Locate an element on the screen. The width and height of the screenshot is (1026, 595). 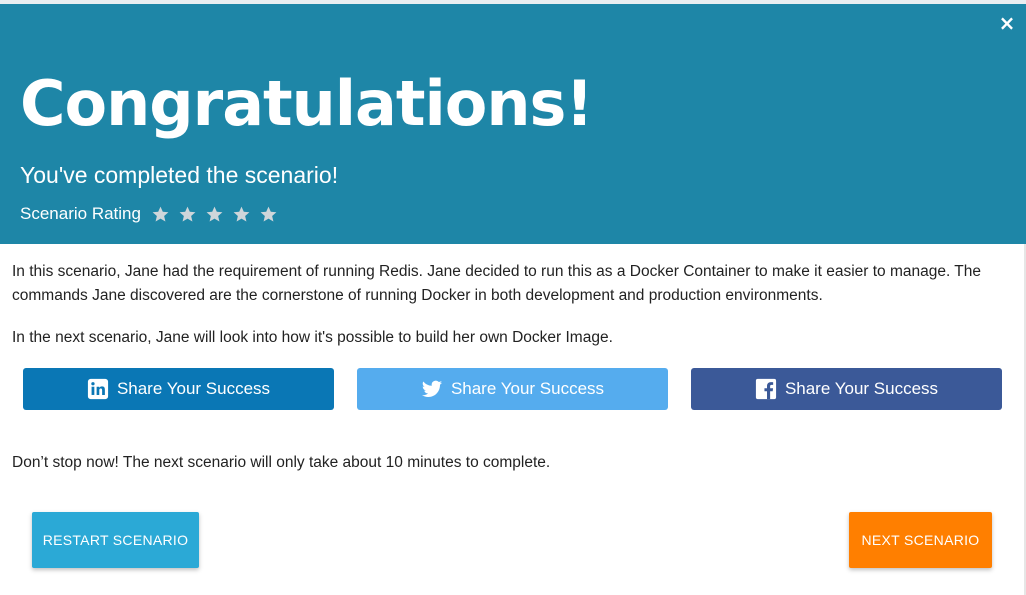
twitter-icon is located at coordinates (432, 388).